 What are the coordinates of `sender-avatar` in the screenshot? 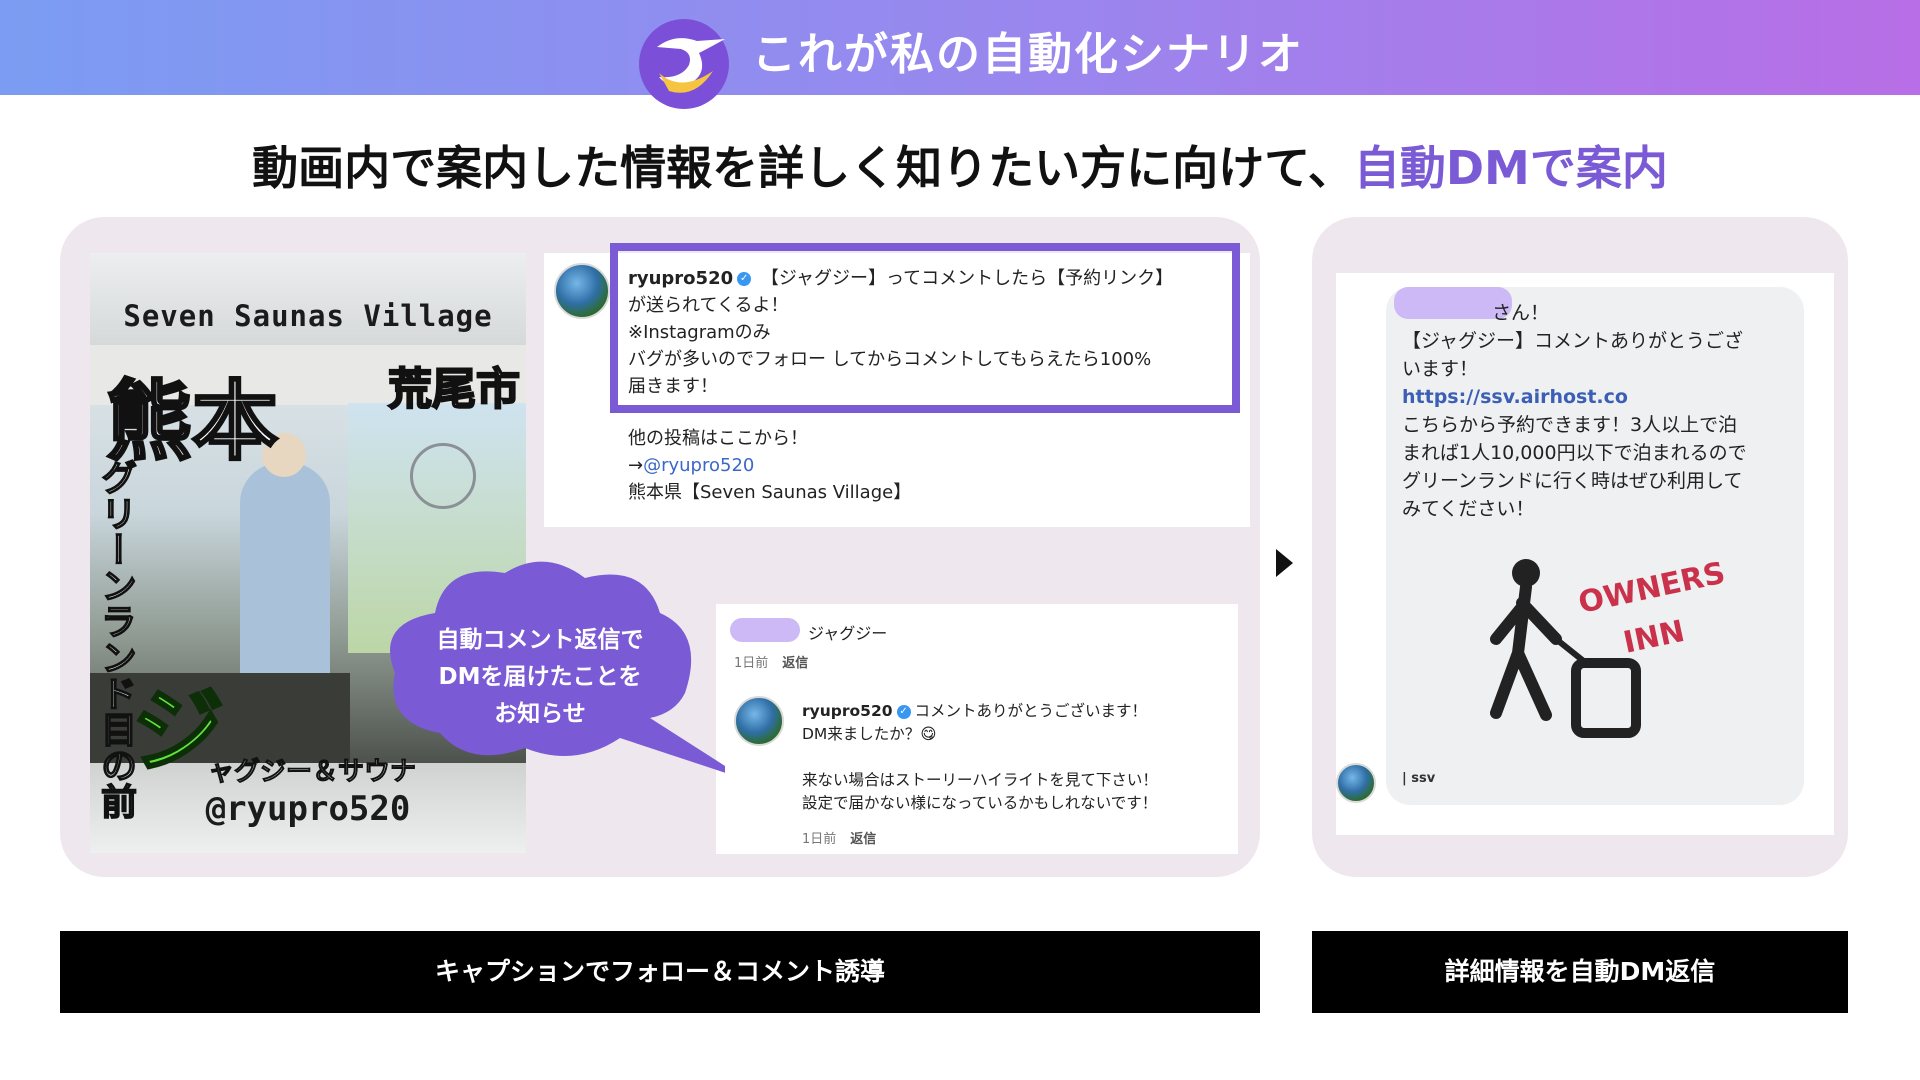 It's located at (1356, 783).